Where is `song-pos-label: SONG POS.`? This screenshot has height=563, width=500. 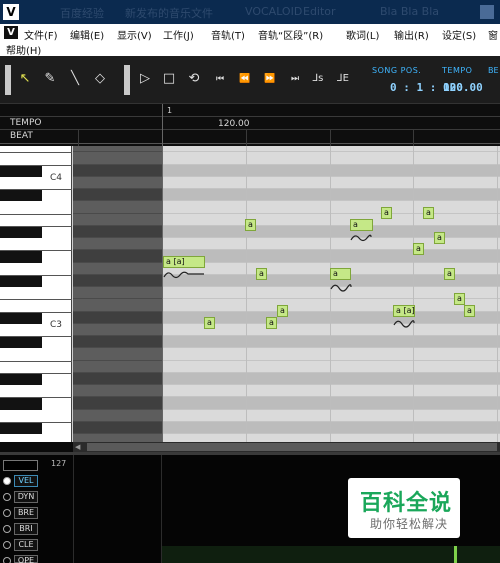 song-pos-label: SONG POS. is located at coordinates (397, 70).